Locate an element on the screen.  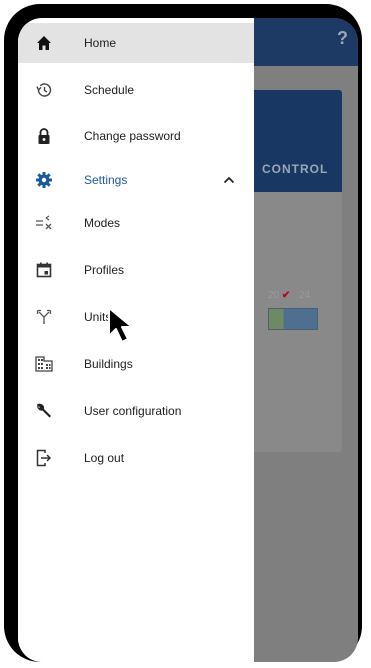
menu-item-home: Home is located at coordinates (136, 43).